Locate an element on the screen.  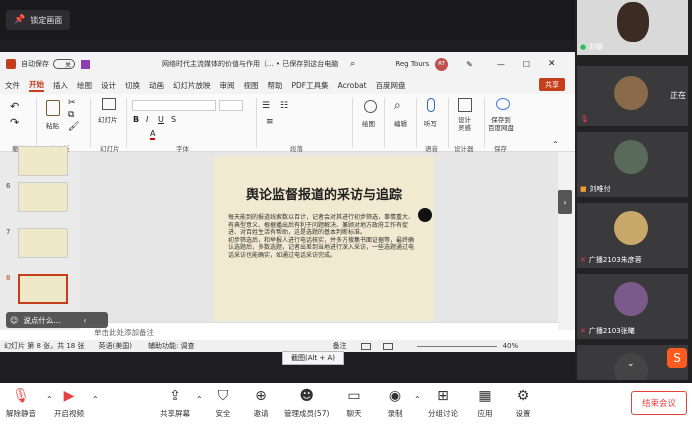
mute-button: 🎙 解除静音 is located at coordinates (21, 403).